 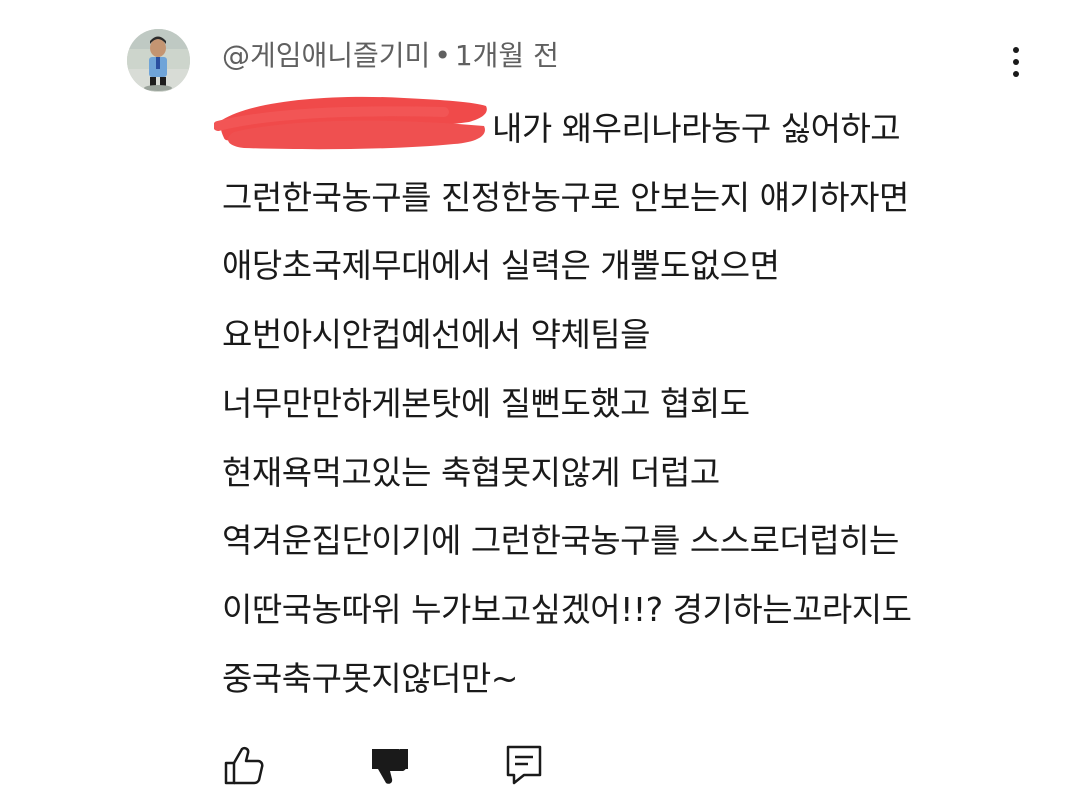 I want to click on author-handle: @게임애니즐기미, so click(x=326, y=55).